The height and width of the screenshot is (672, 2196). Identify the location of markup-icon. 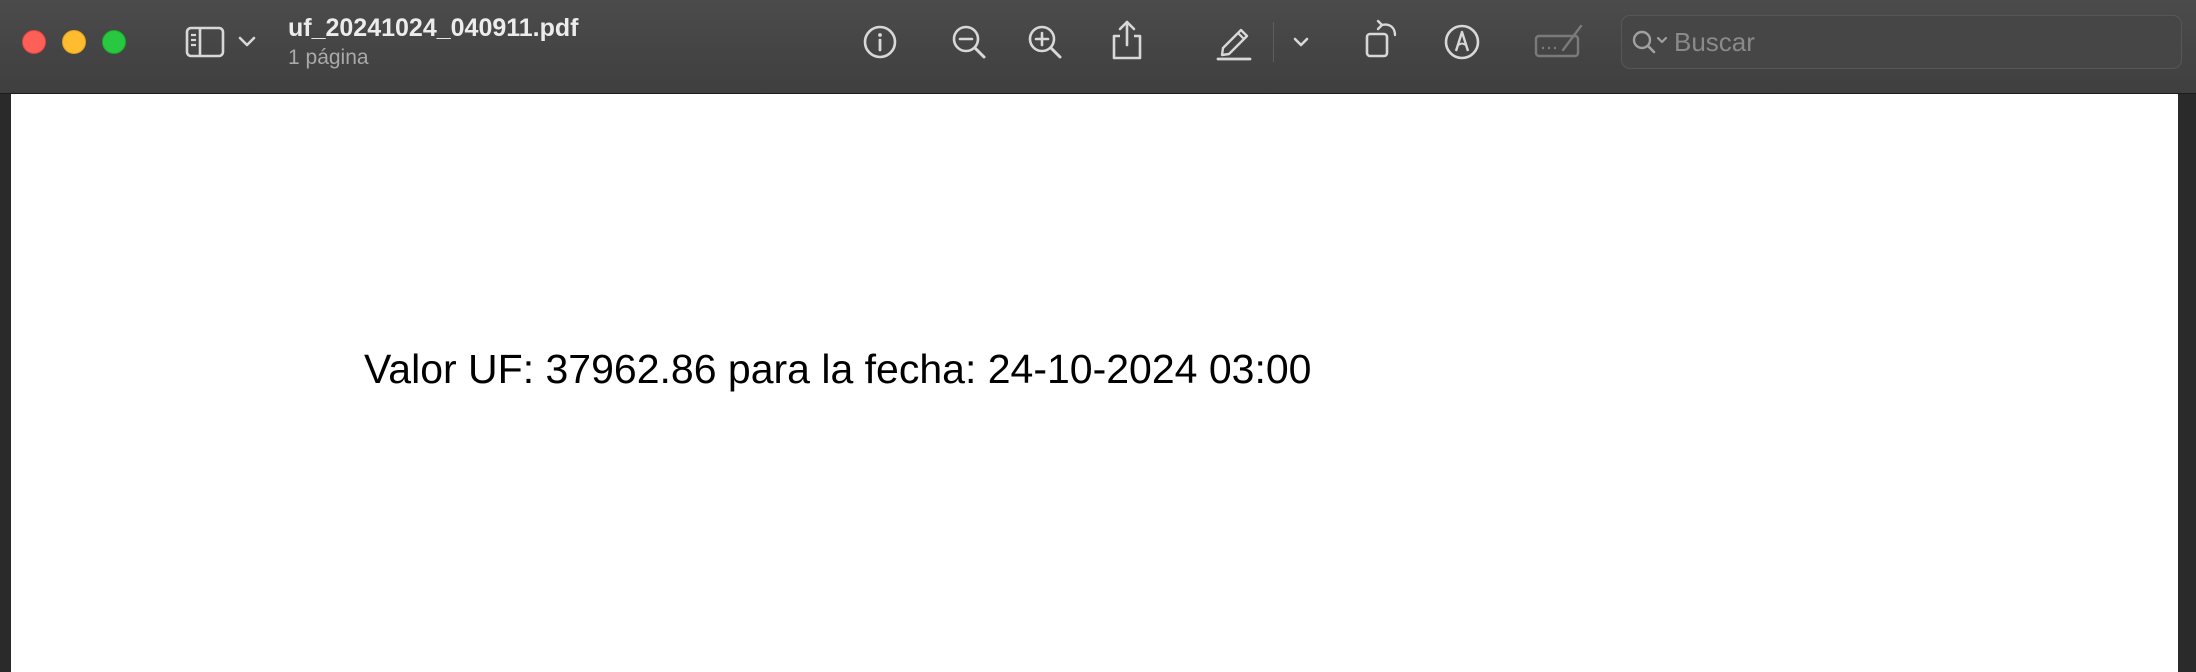
(1462, 42).